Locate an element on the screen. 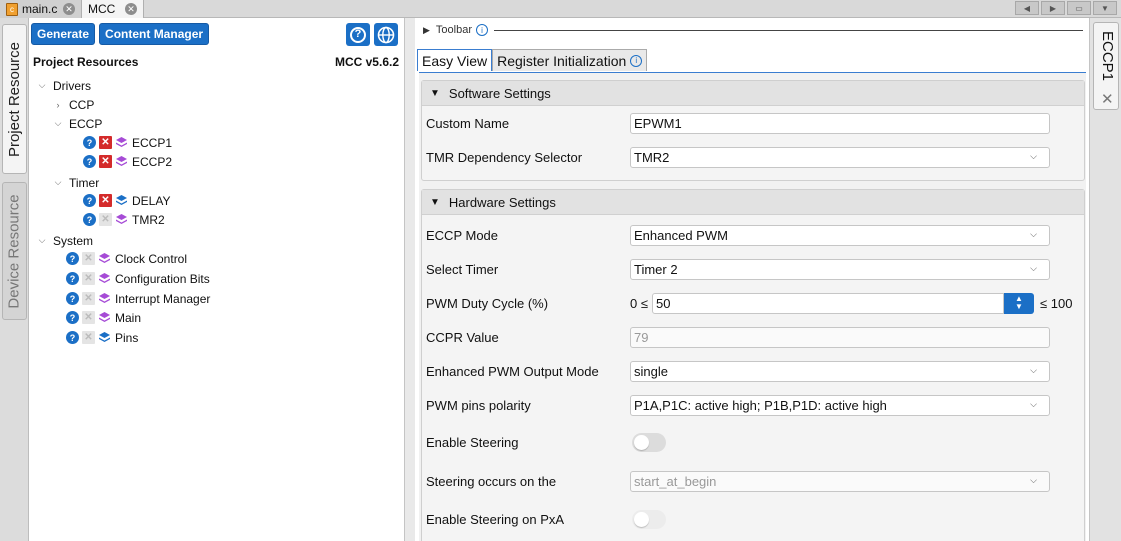  tree-node-system: ⌵ System is located at coordinates (65, 240).